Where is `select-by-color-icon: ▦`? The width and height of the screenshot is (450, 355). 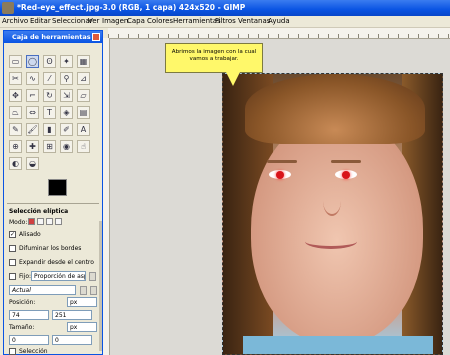 select-by-color-icon: ▦ is located at coordinates (83, 61).